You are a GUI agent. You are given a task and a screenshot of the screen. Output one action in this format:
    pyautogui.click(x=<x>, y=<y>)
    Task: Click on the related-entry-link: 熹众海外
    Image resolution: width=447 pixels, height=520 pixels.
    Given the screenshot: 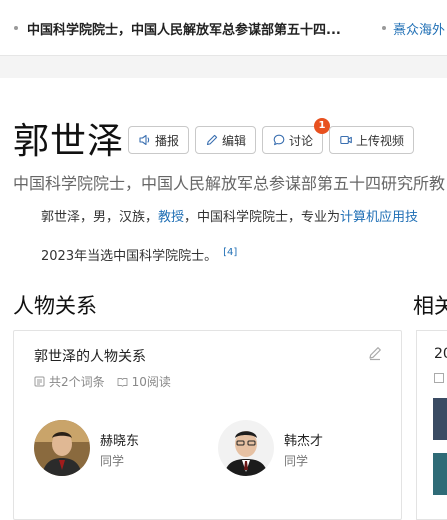 What is the action you would take?
    pyautogui.click(x=419, y=28)
    